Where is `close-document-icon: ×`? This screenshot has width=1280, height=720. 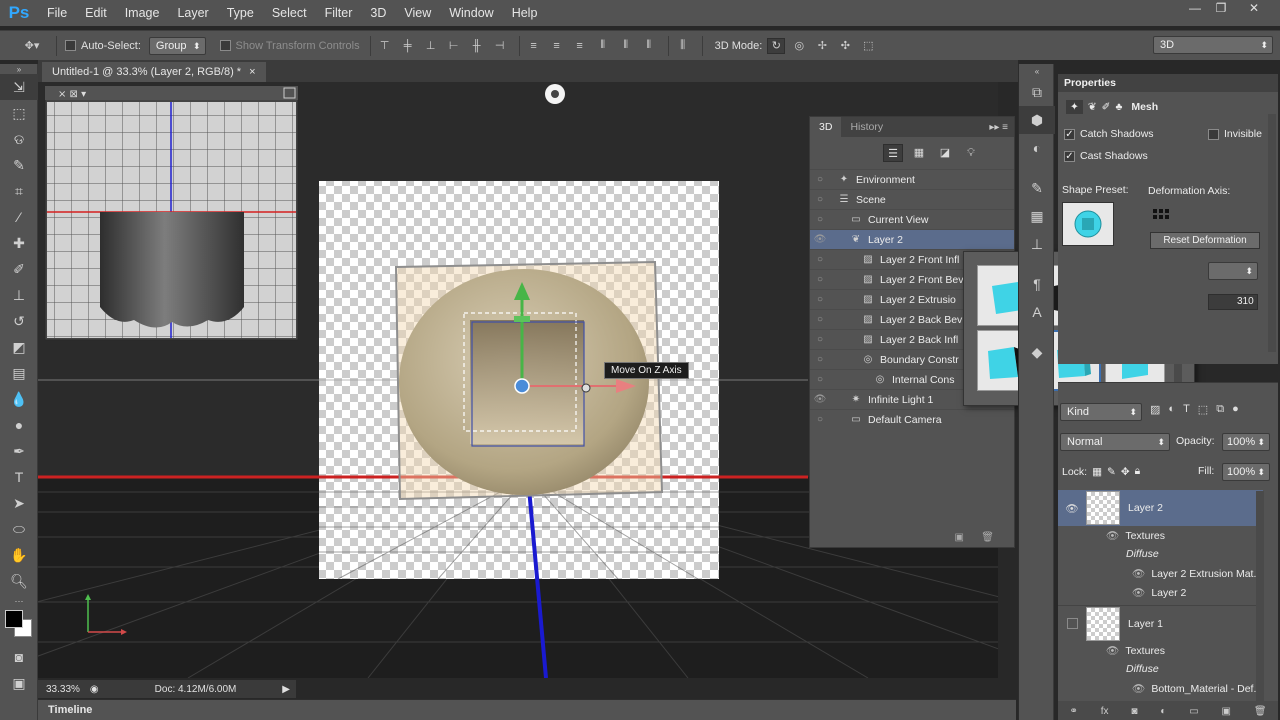
close-document-icon: × is located at coordinates (252, 72).